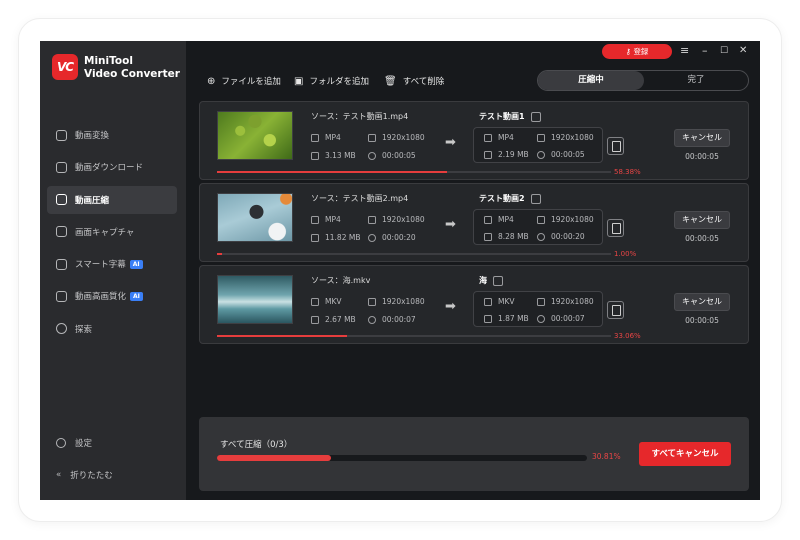 The image size is (800, 540). What do you see at coordinates (333, 319) in the screenshot?
I see `source-size: 2.67 MB` at bounding box center [333, 319].